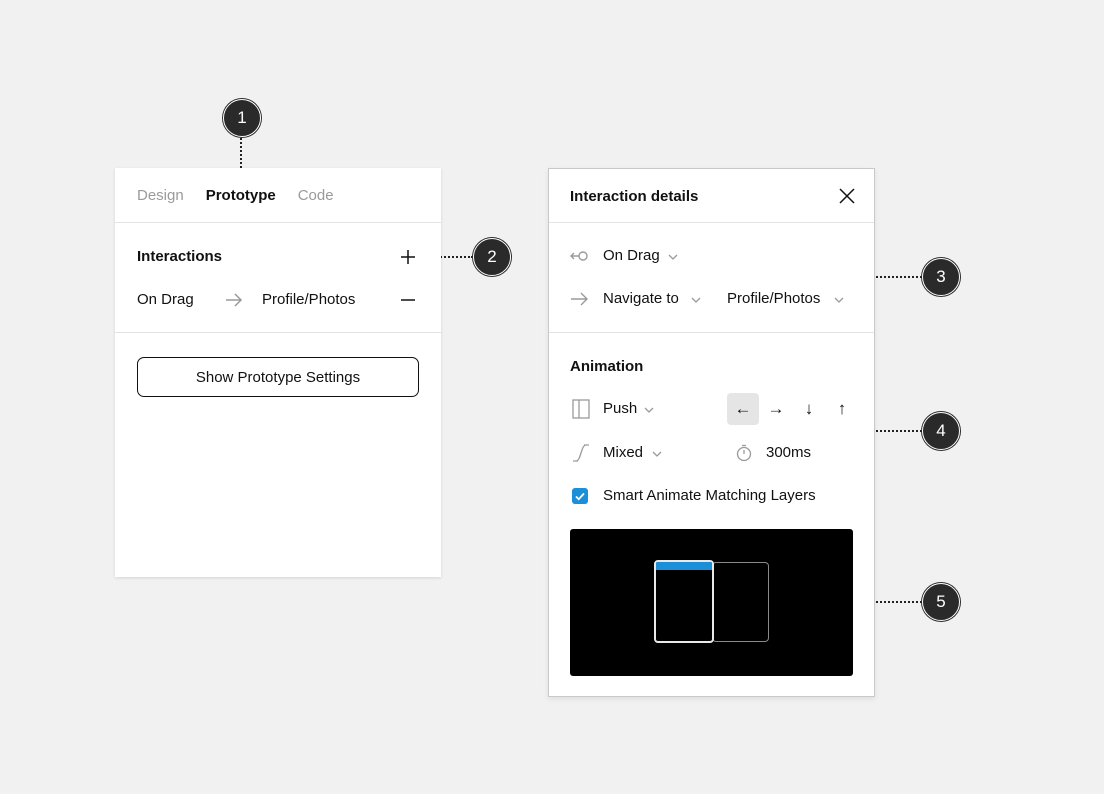  Describe the element at coordinates (241, 195) in the screenshot. I see `tab-prototype: Prototype` at that location.